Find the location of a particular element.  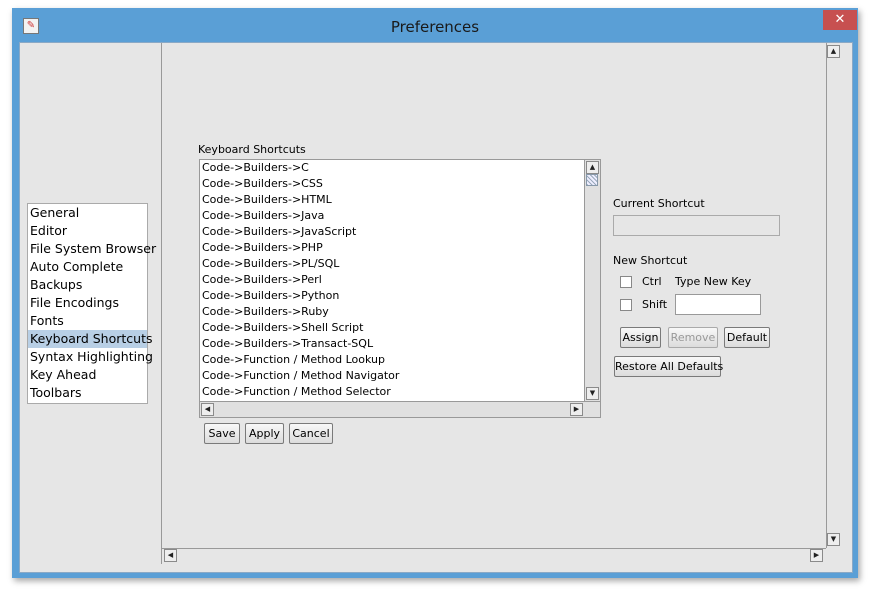

default-button: Default is located at coordinates (747, 337).